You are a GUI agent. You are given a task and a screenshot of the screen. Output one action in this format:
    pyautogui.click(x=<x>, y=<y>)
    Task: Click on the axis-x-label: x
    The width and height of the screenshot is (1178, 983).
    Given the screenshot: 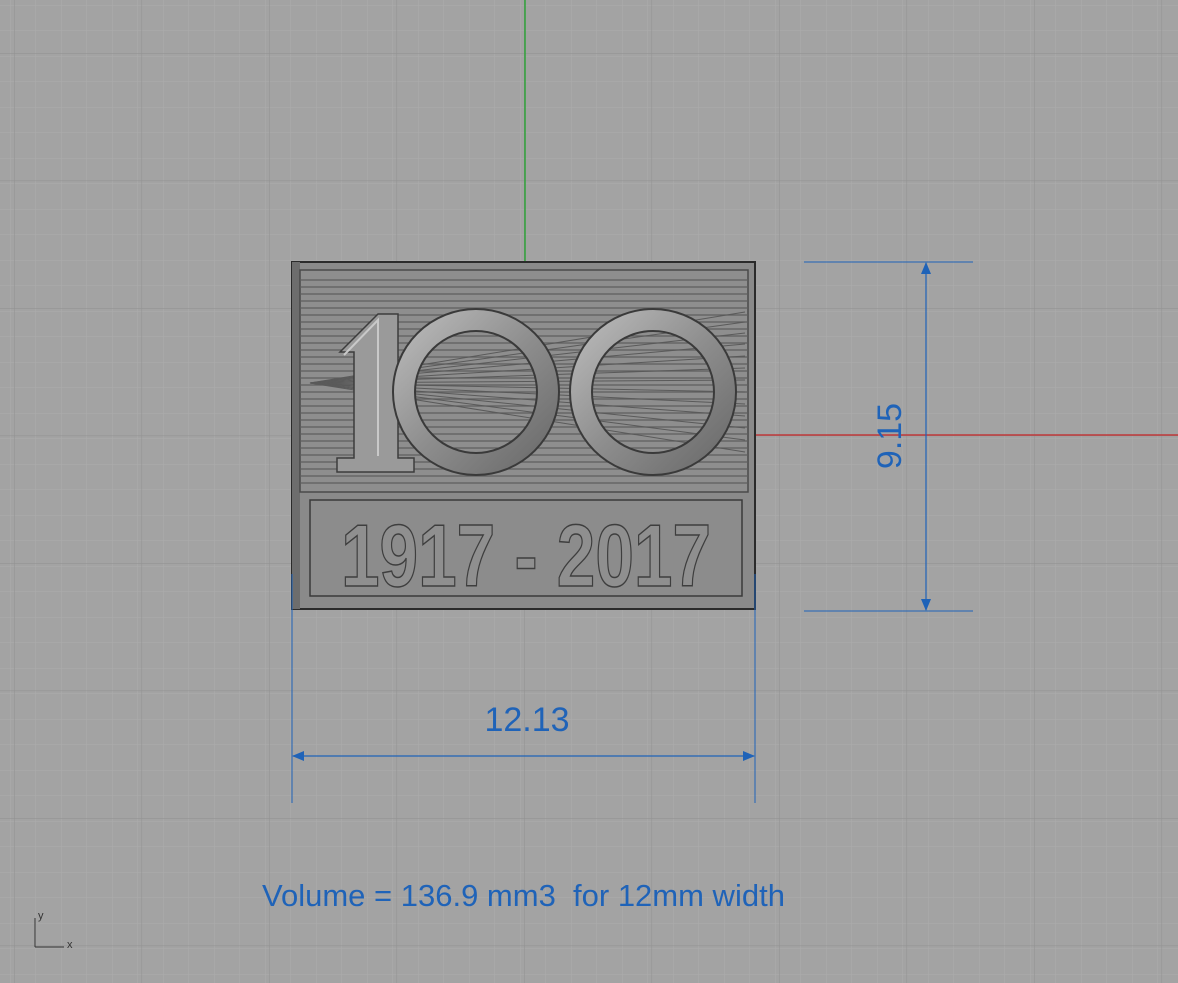 What is the action you would take?
    pyautogui.click(x=70, y=945)
    